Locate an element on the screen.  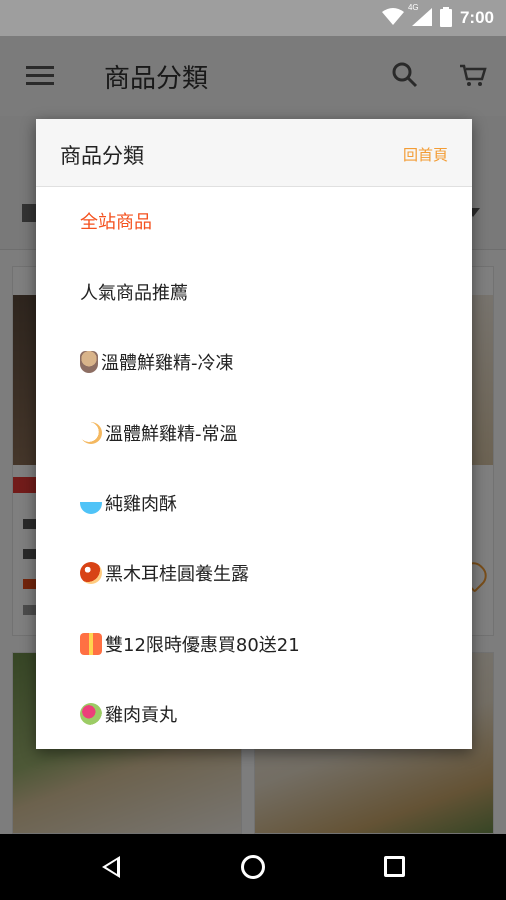
category-item-popular: 人氣商品推薦 is located at coordinates (134, 292).